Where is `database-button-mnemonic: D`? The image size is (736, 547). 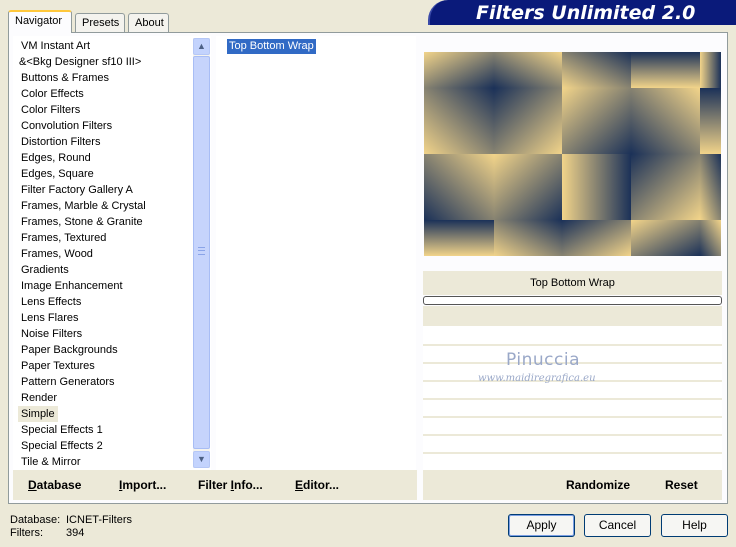
database-button-mnemonic: D is located at coordinates (32, 485).